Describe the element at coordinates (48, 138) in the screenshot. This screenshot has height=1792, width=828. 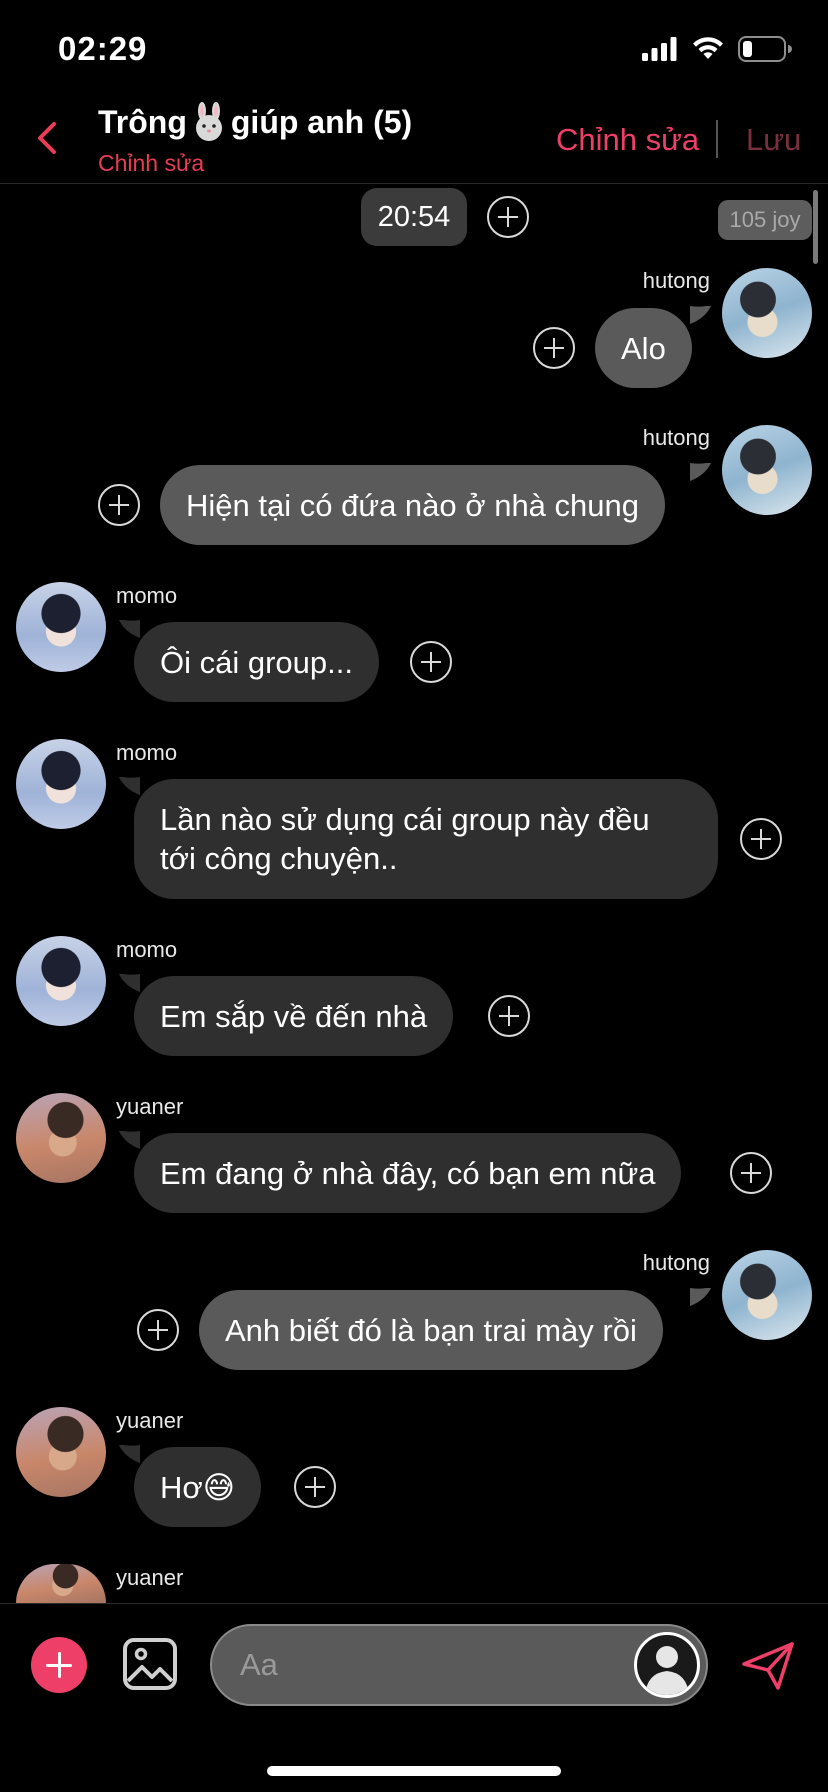
I see `back-chevron-icon` at that location.